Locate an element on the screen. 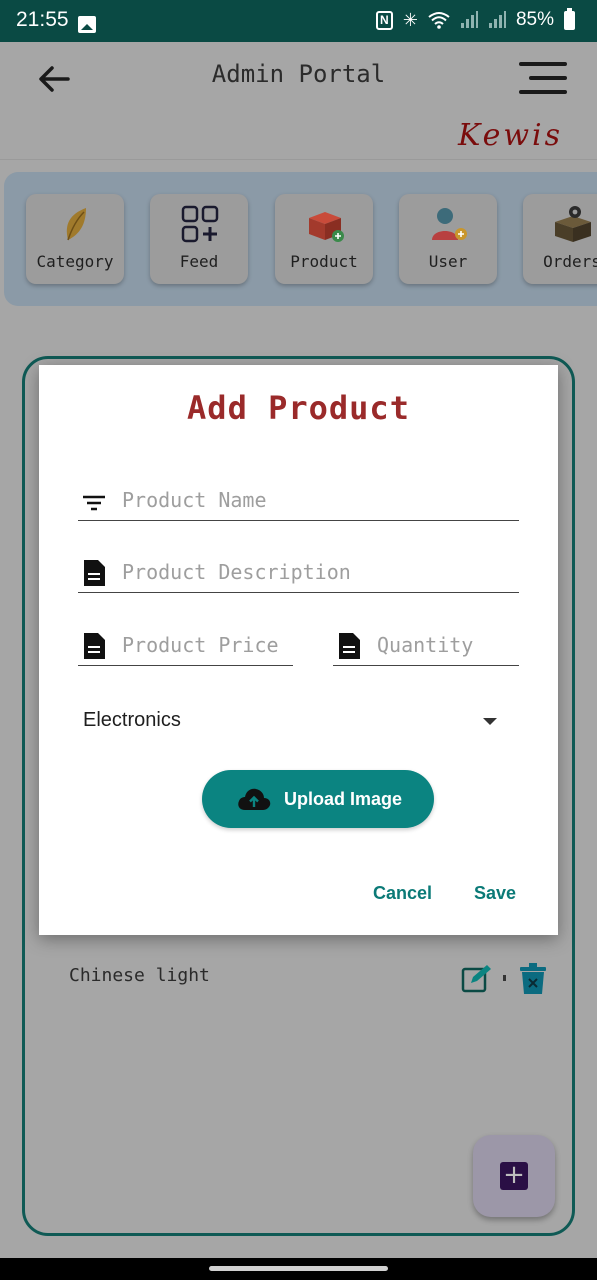 This screenshot has height=1280, width=597. bluetooth-icon: ✳ is located at coordinates (410, 19).